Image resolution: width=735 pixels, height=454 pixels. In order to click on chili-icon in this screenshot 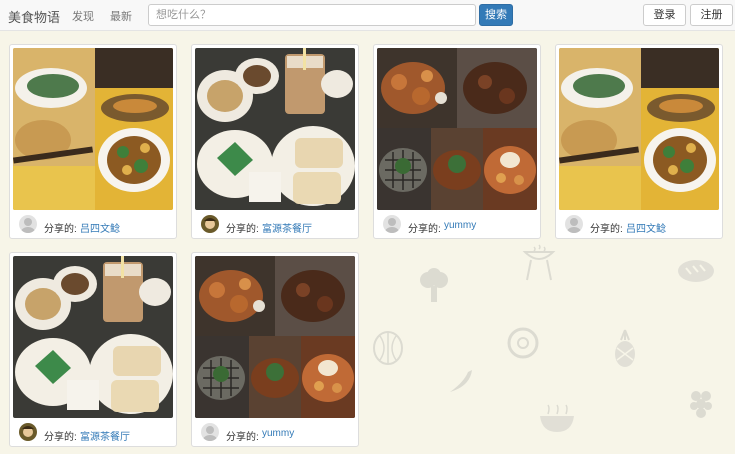, I will do `click(461, 381)`.